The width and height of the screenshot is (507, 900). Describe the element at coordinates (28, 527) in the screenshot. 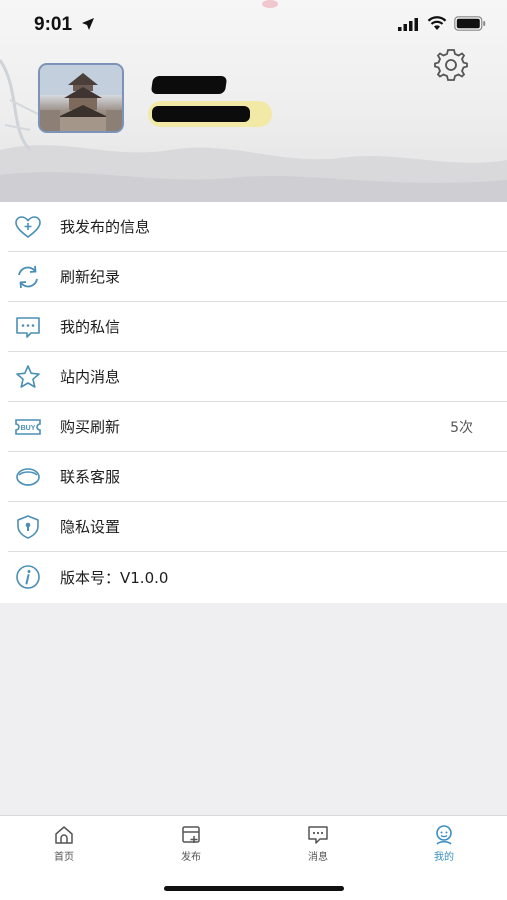

I see `shield-lock-icon` at that location.